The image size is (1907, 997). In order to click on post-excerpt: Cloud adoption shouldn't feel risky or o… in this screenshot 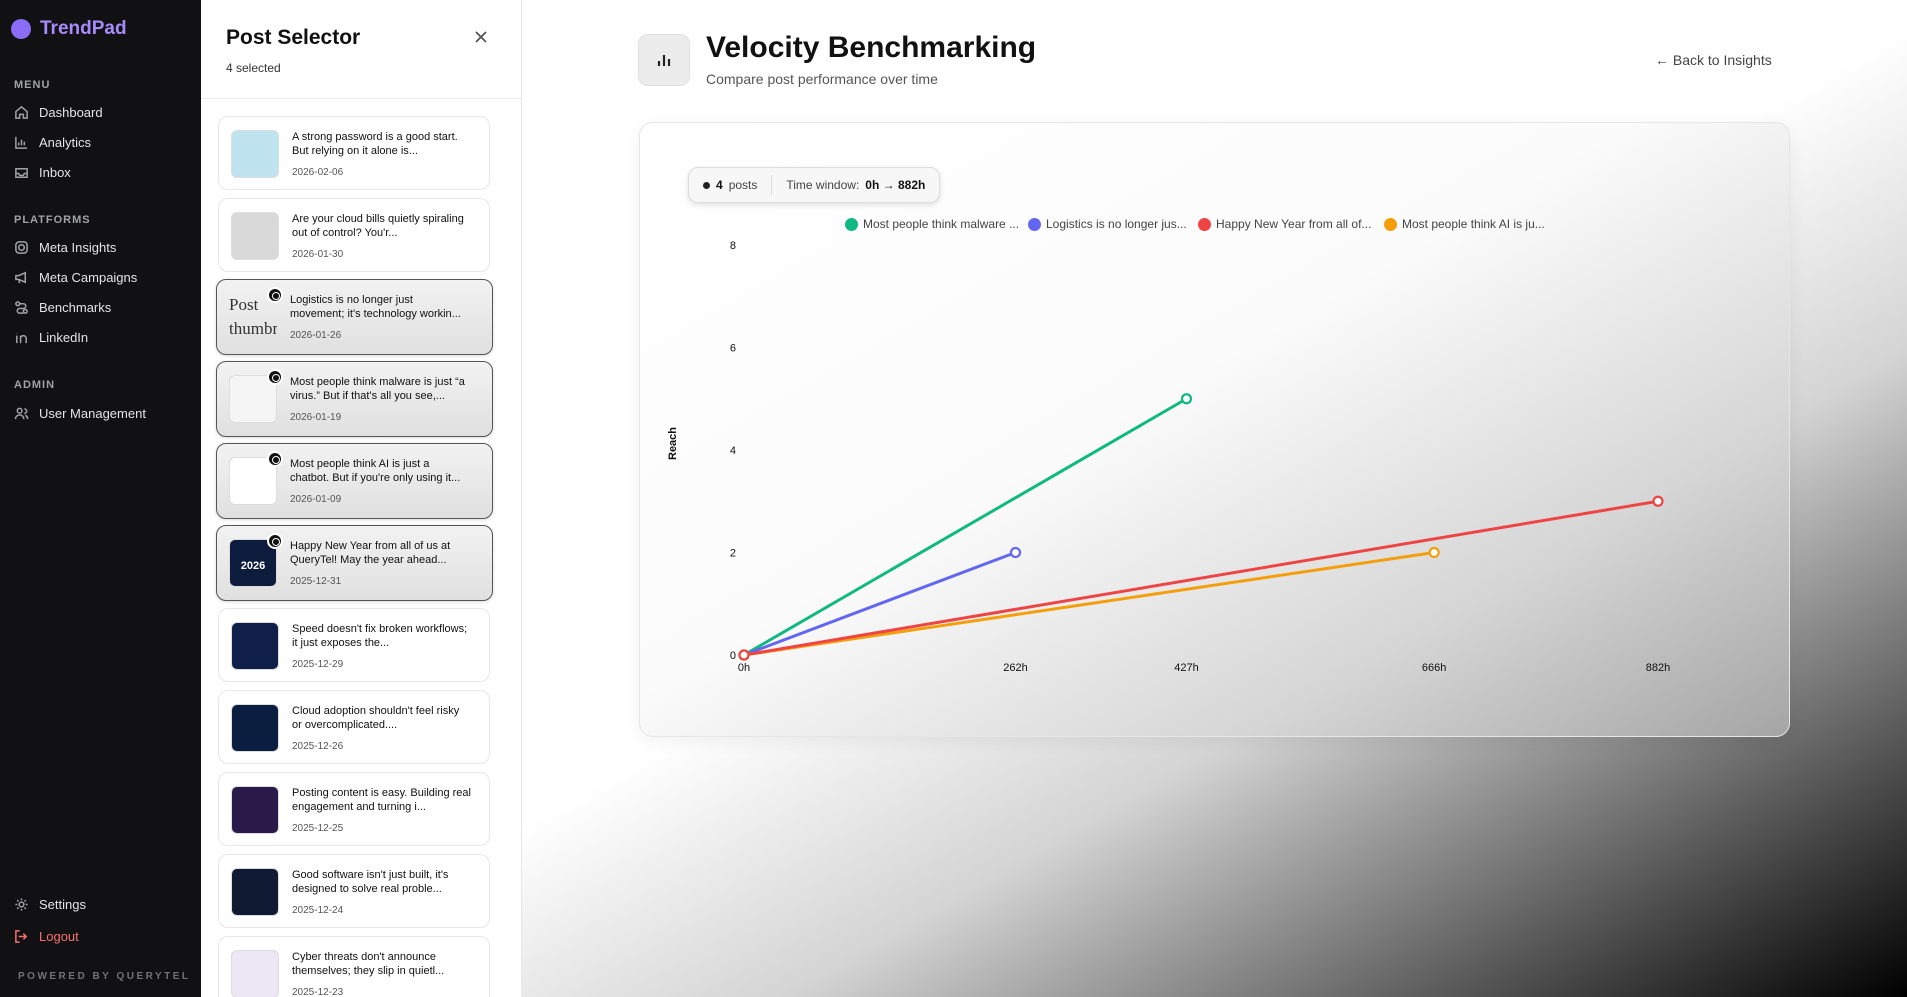, I will do `click(376, 718)`.